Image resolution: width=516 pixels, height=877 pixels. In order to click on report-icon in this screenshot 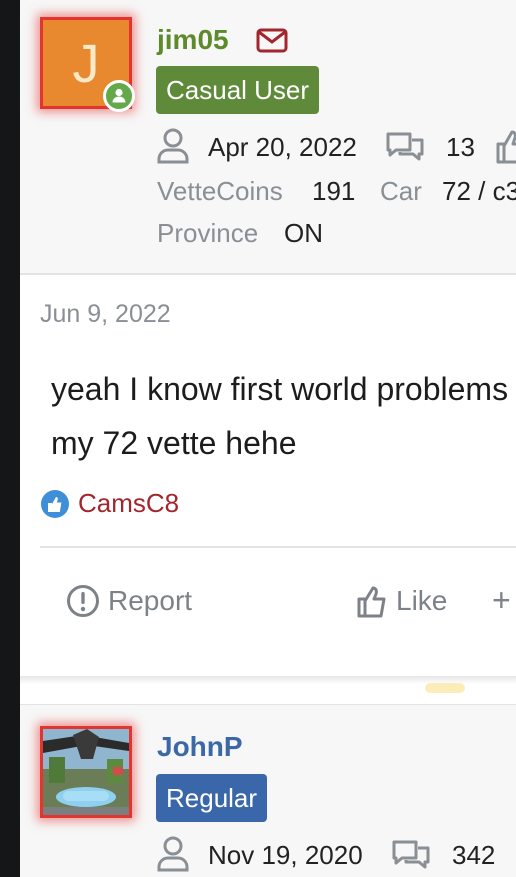, I will do `click(83, 601)`.